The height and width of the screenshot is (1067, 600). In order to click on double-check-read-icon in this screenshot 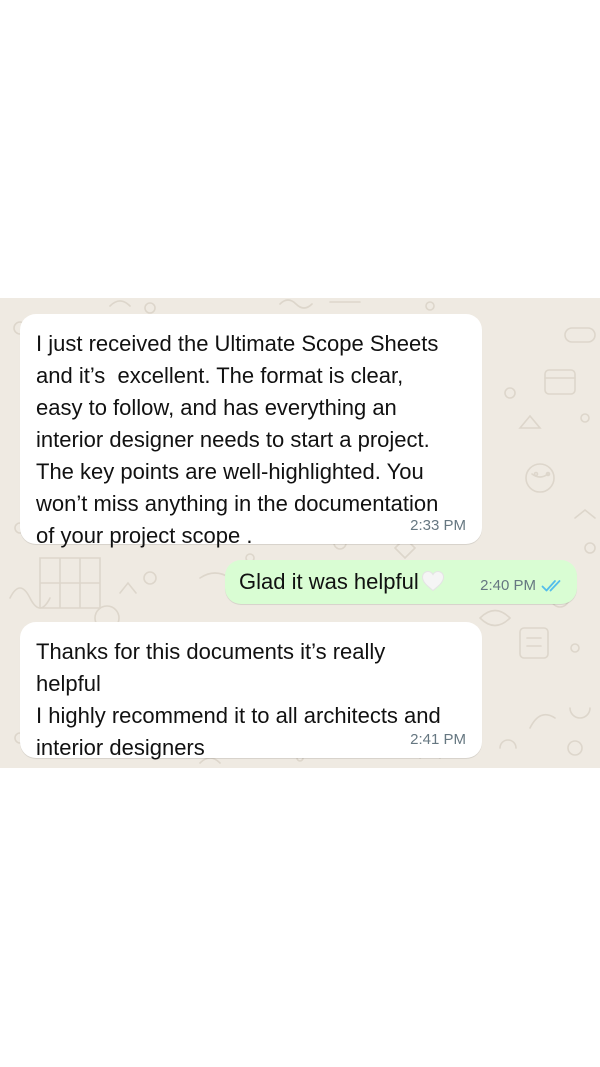, I will do `click(551, 586)`.